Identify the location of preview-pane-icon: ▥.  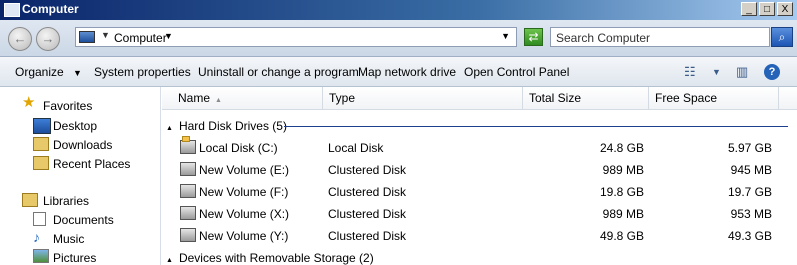
(742, 72).